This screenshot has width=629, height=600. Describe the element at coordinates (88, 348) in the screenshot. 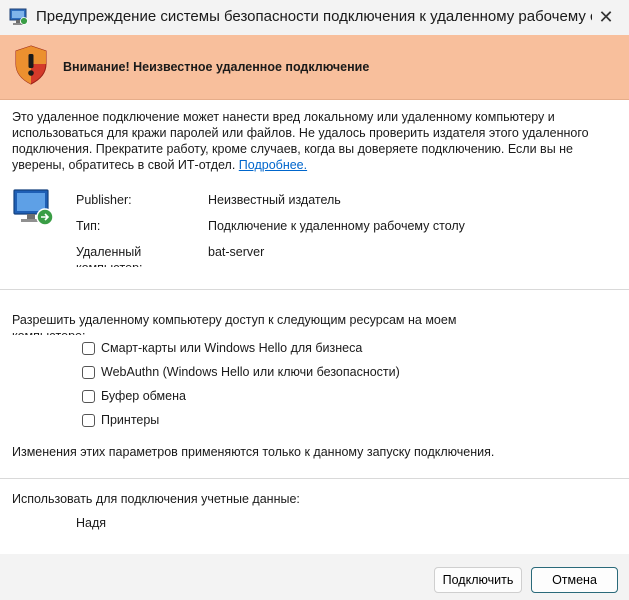

I see `smartcards-checkbox` at that location.